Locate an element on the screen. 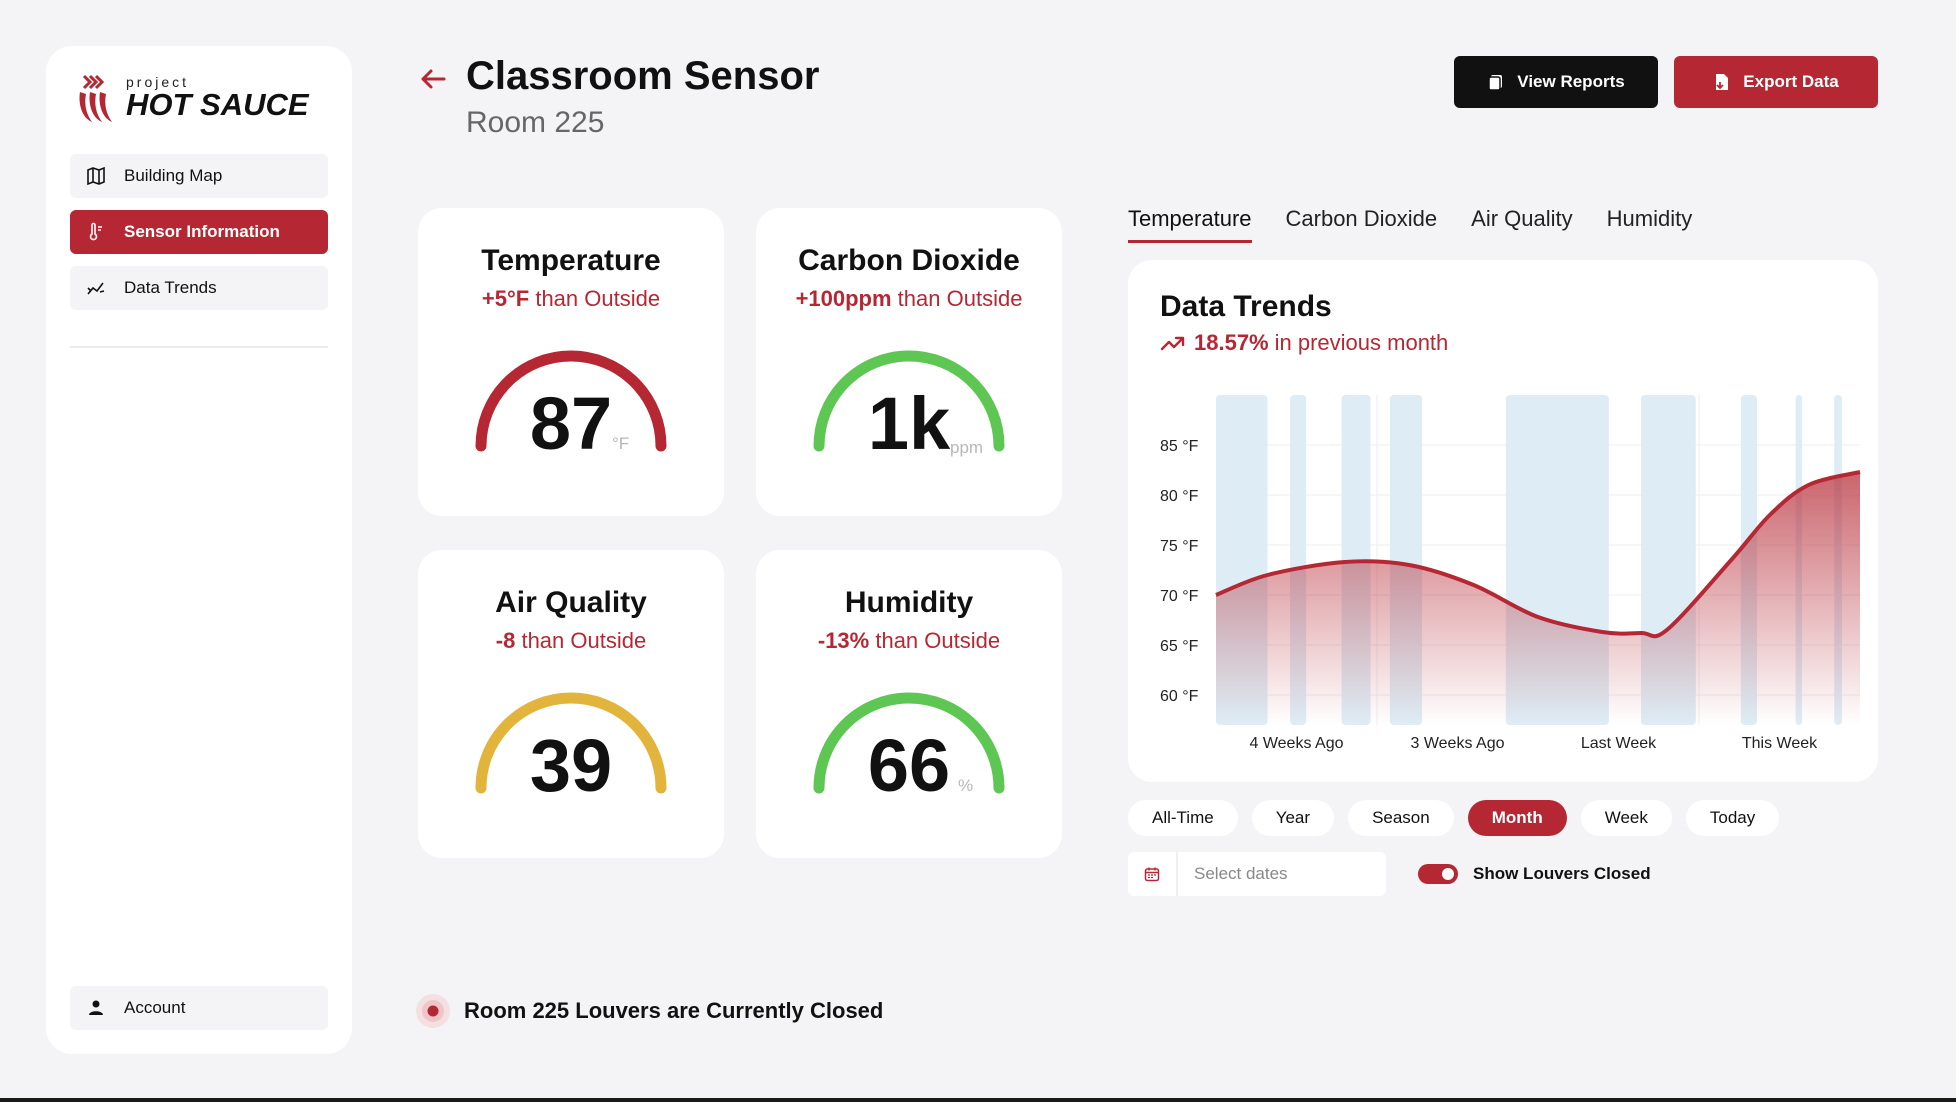 Image resolution: width=1956 pixels, height=1102 pixels. louver-status: Room 225 Louvers are Currently Closed is located at coordinates (648, 1011).